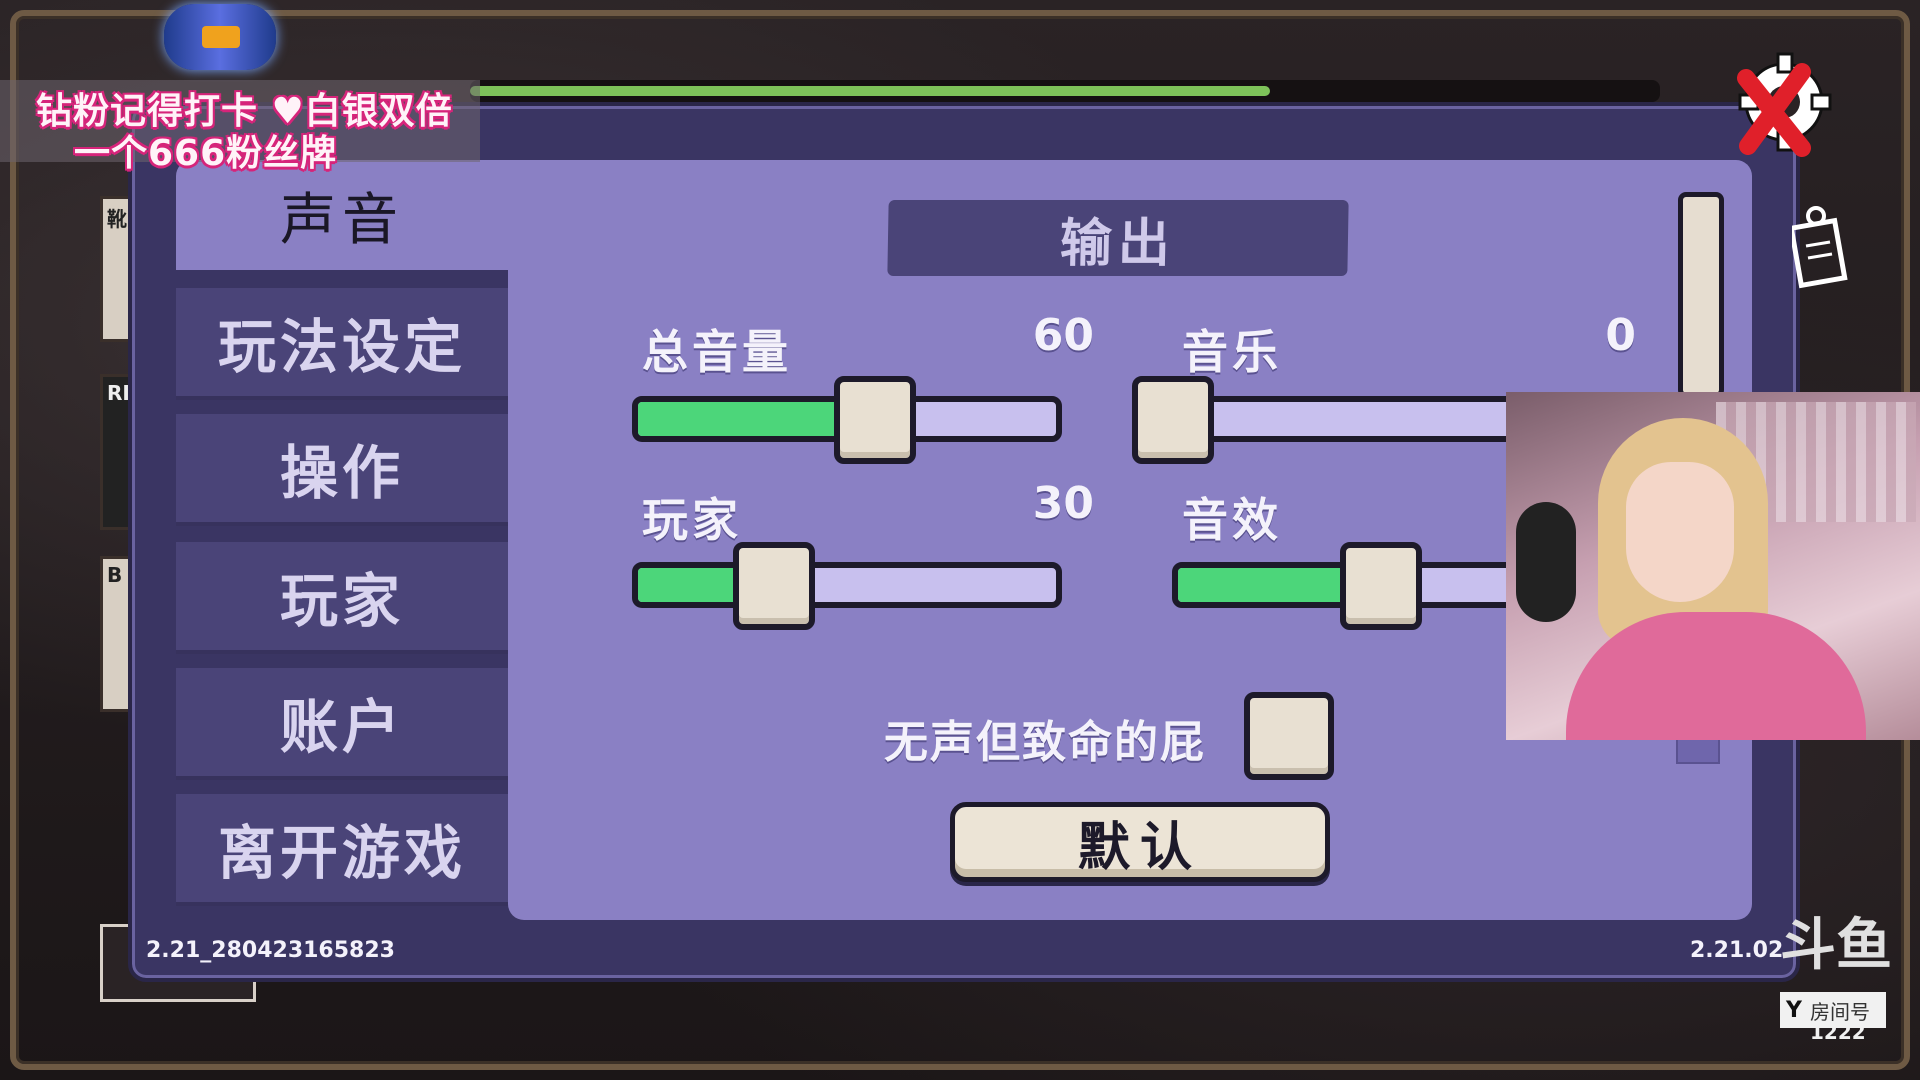 This screenshot has width=1920, height=1080. I want to click on platform-watermark: 斗鱼 Y 房间号 1222, so click(1850, 975).